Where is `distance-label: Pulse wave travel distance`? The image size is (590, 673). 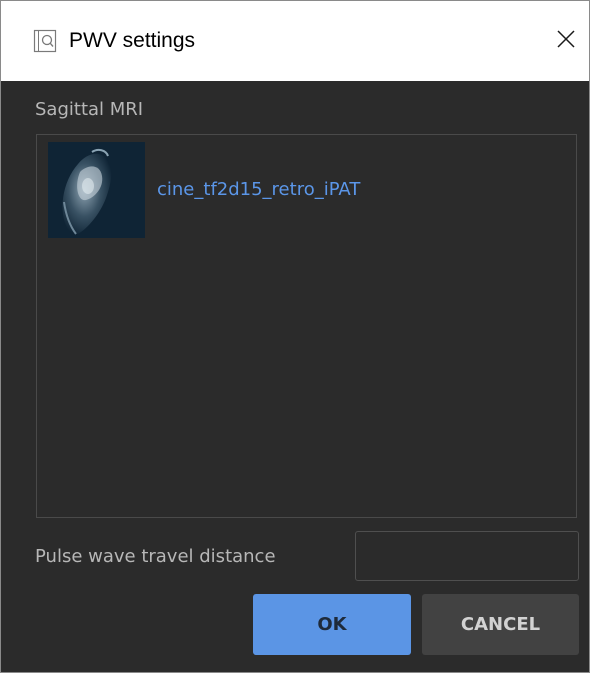 distance-label: Pulse wave travel distance is located at coordinates (155, 556).